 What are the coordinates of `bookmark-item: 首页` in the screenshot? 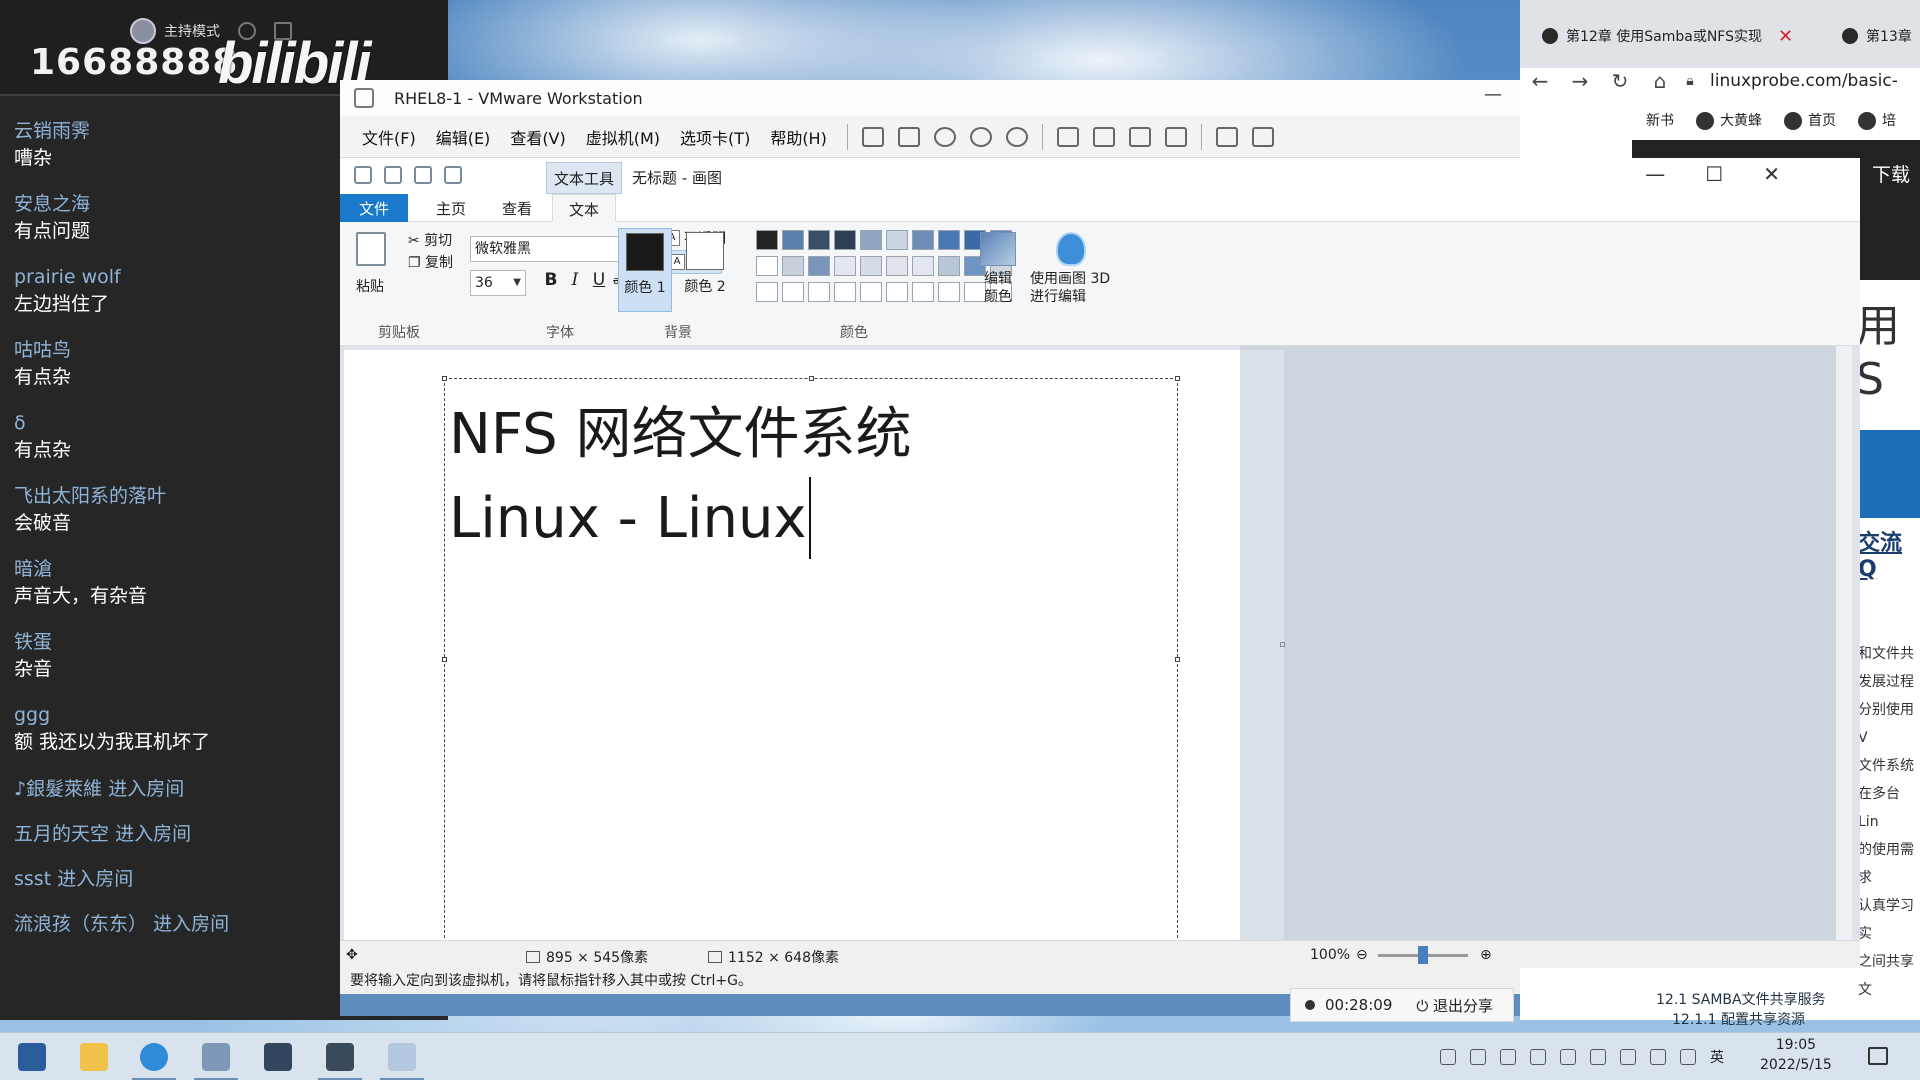 It's located at (1810, 120).